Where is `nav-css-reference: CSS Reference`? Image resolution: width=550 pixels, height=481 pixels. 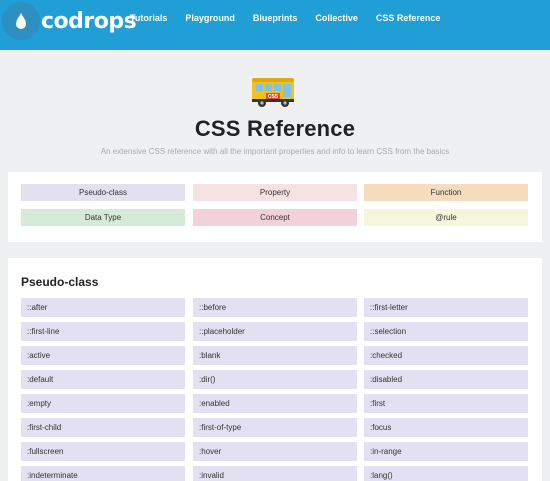
nav-css-reference: CSS Reference is located at coordinates (408, 18).